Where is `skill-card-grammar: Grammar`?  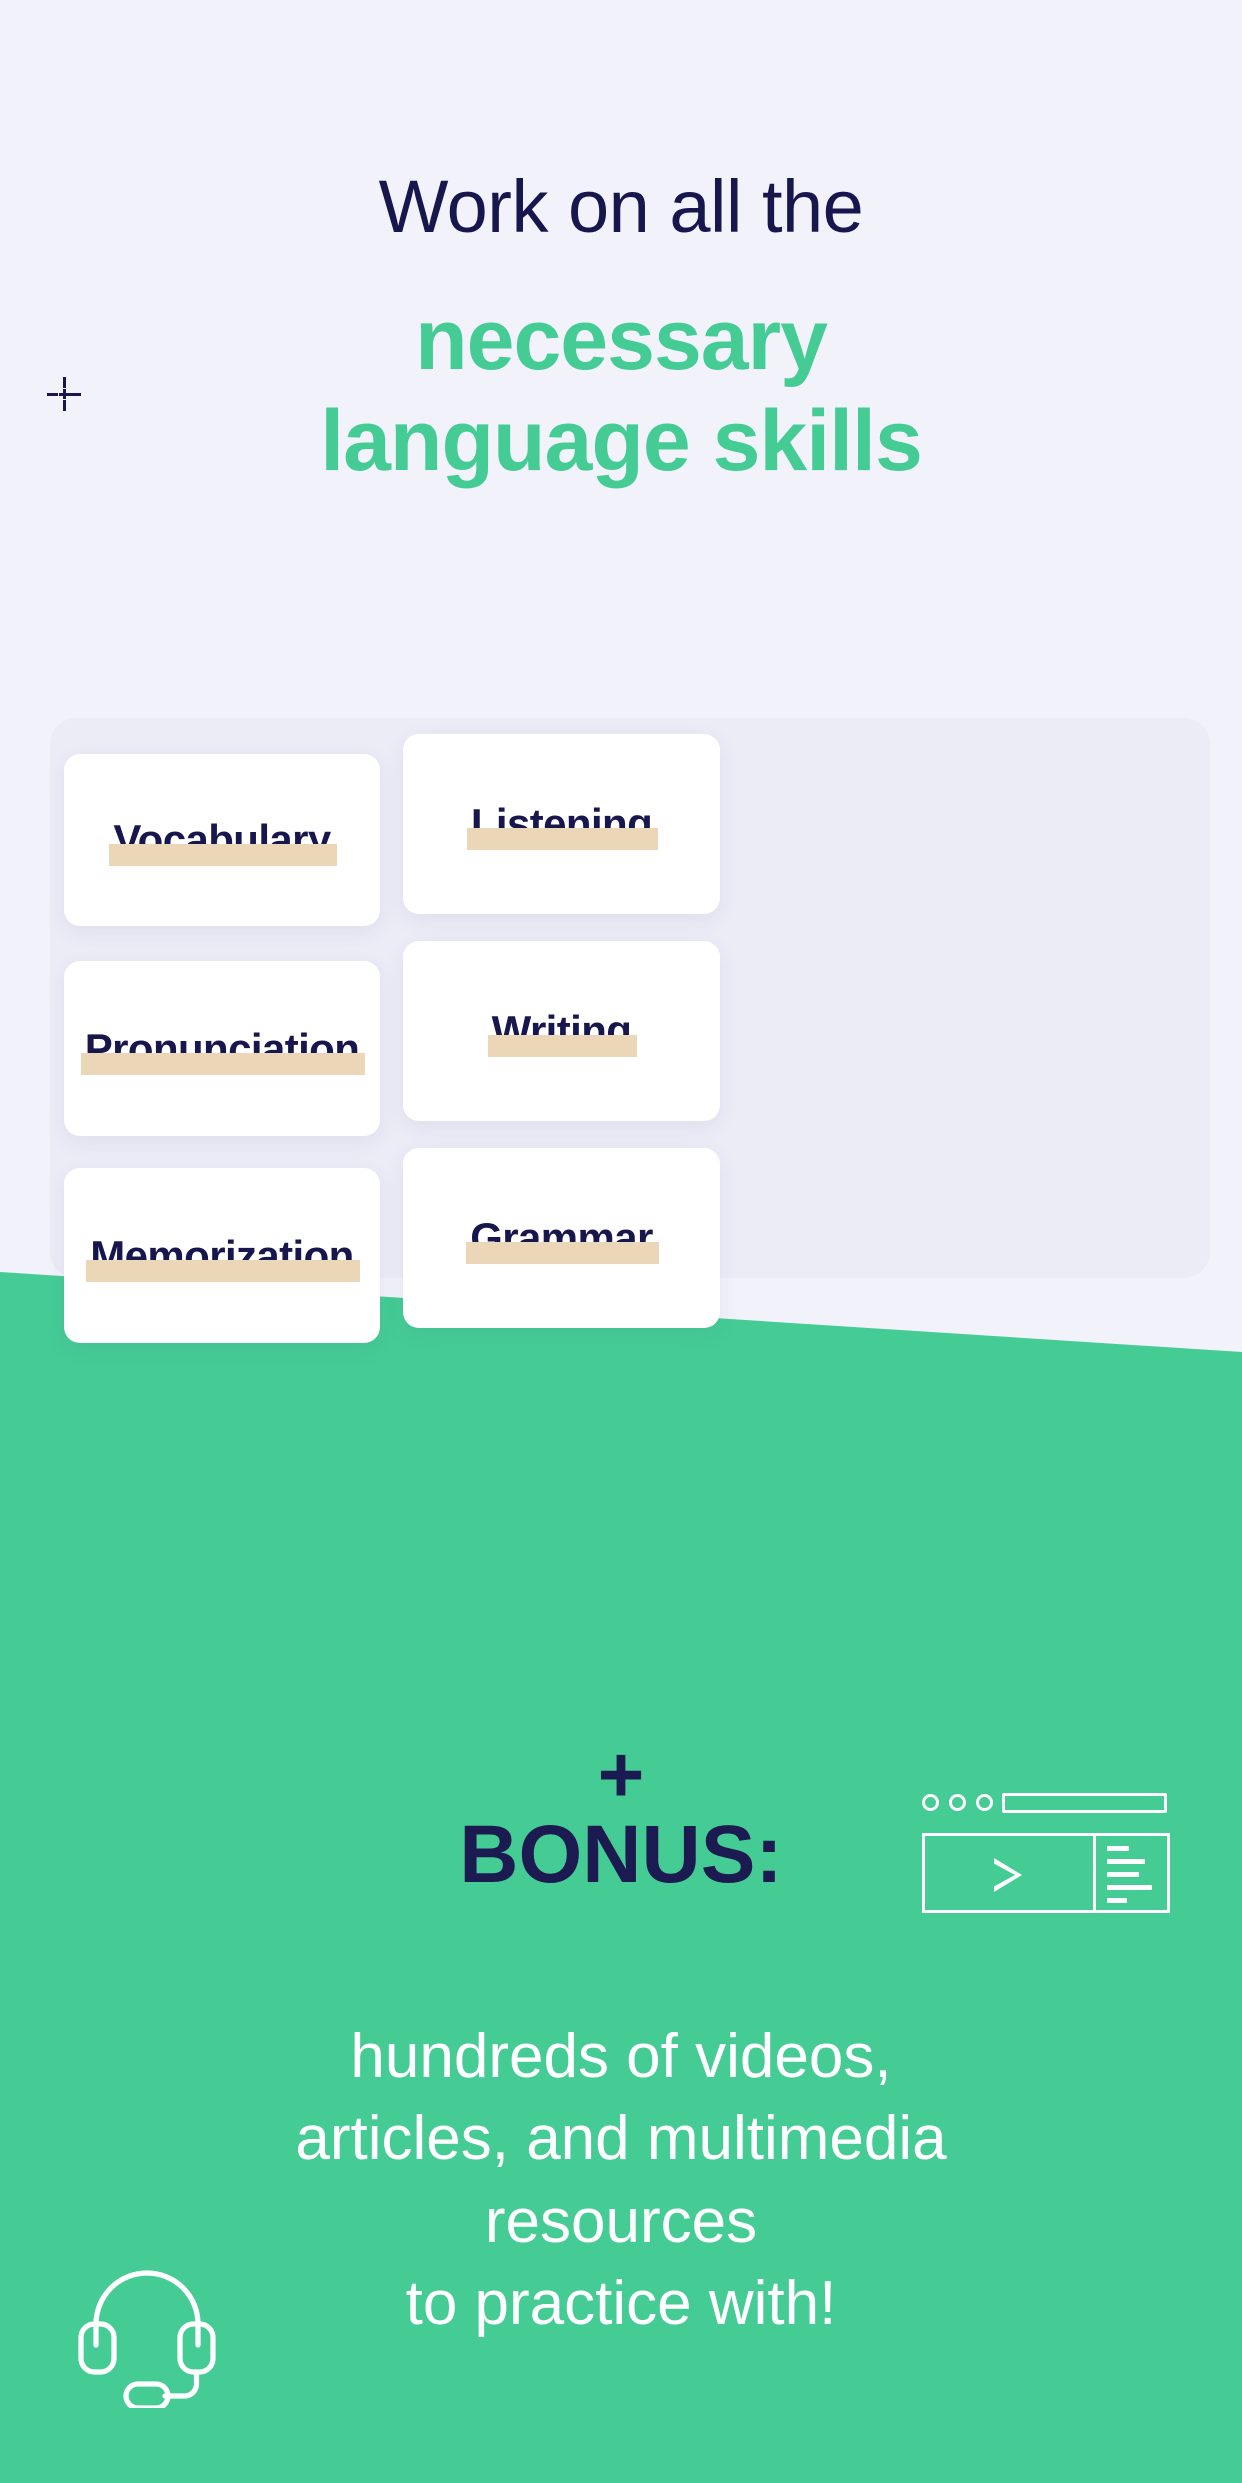
skill-card-grammar: Grammar is located at coordinates (561, 1238).